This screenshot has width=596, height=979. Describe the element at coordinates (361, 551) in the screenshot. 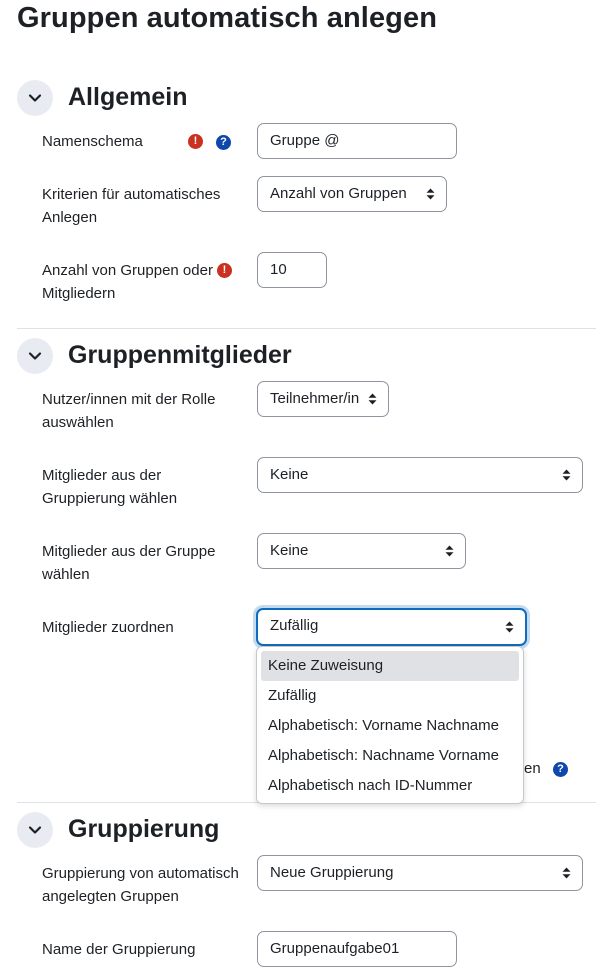

I see `members-from-group-select: Keine` at that location.